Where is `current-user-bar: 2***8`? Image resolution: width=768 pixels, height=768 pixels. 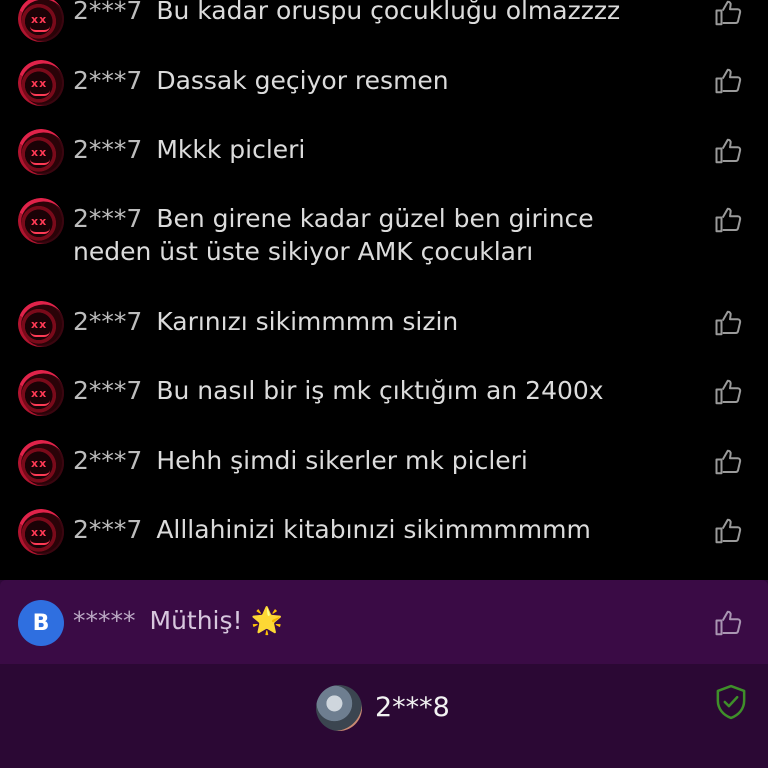
current-user-bar: 2***8 is located at coordinates (384, 716).